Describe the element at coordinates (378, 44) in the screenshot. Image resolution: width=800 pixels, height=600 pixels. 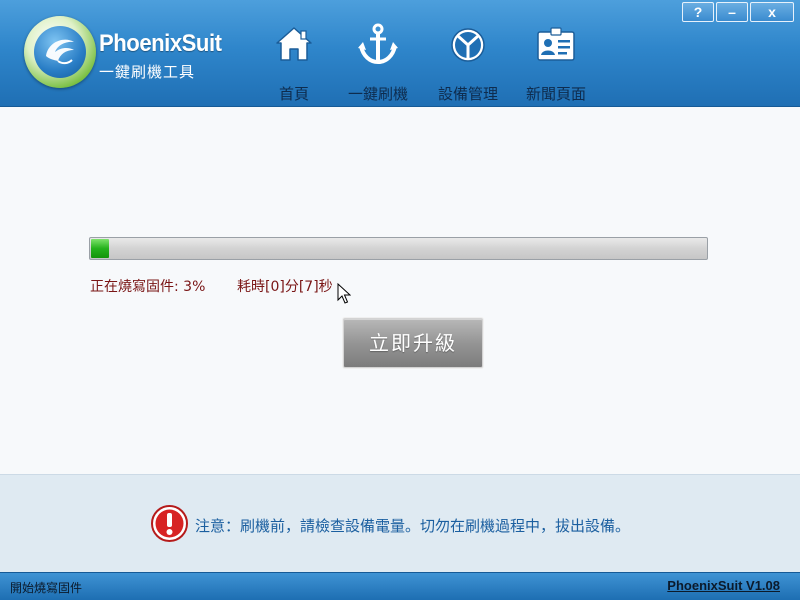
I see `anchor-icon` at that location.